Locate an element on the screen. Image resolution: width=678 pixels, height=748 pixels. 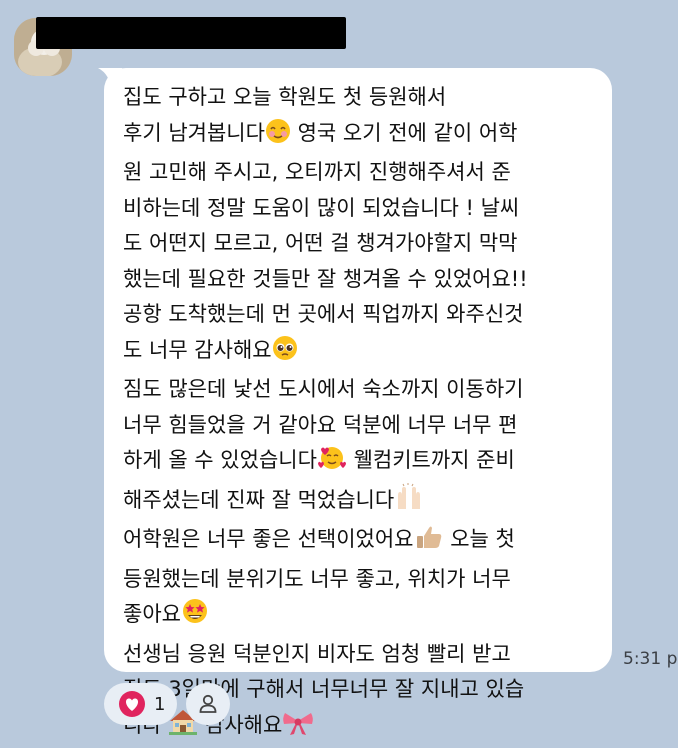
star-struck-icon is located at coordinates (195, 617).